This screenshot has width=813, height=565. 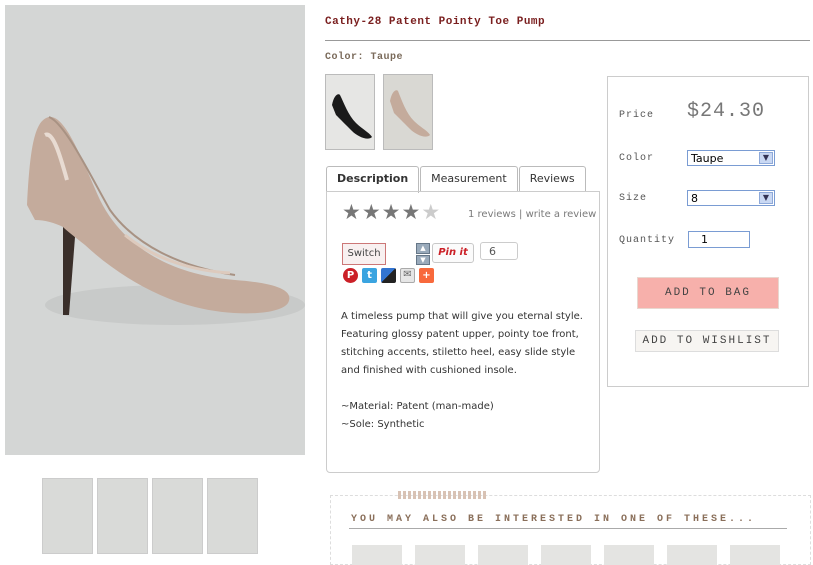 I want to click on size-select-label: Size, so click(x=633, y=198).